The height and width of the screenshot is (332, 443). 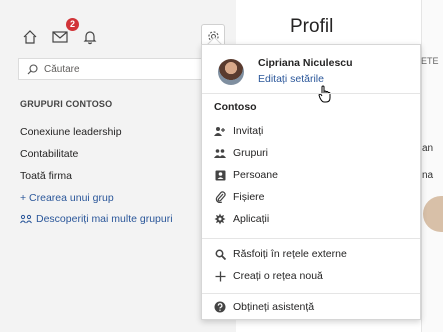 What do you see at coordinates (220, 219) in the screenshot?
I see `apps-icon` at bounding box center [220, 219].